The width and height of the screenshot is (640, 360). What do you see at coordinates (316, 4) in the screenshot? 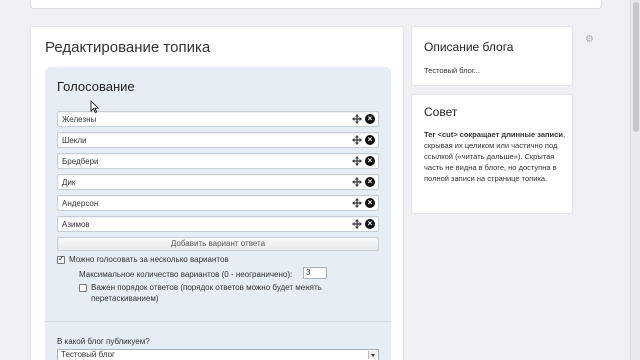
I see `top-panel-edge` at bounding box center [316, 4].